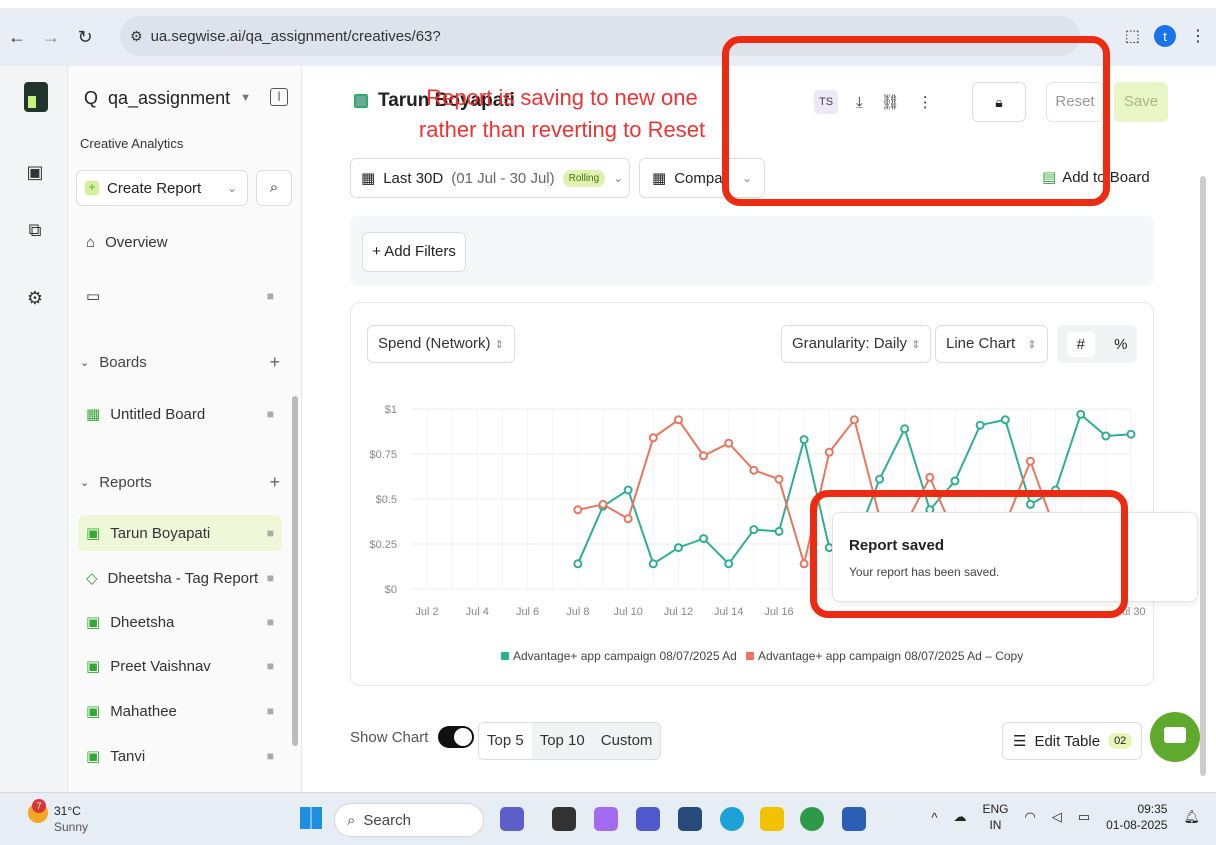 The width and height of the screenshot is (1216, 845). What do you see at coordinates (772, 819) in the screenshot?
I see `file-explorer-icon` at bounding box center [772, 819].